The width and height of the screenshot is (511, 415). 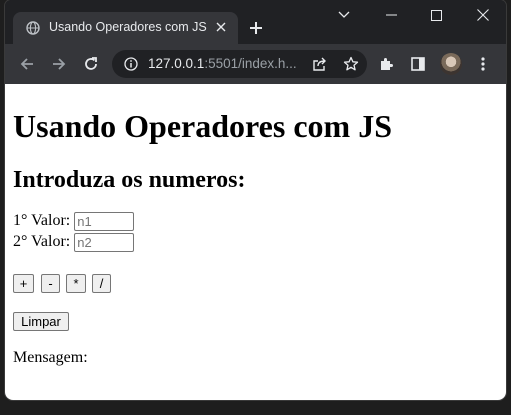 What do you see at coordinates (42, 221) in the screenshot?
I see `field1-label: 1° Valor:` at bounding box center [42, 221].